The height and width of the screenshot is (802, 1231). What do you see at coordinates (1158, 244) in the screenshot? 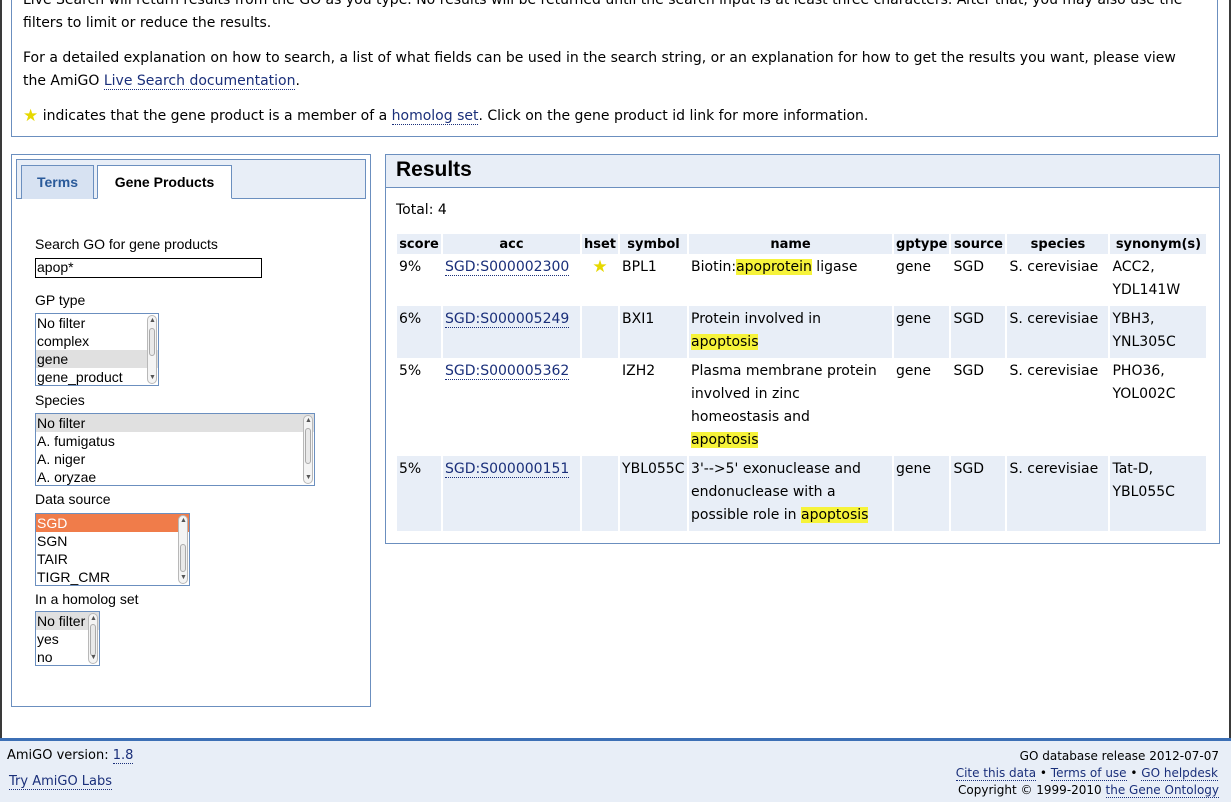
I see `column-header-synonyms: synonym(s)` at bounding box center [1158, 244].